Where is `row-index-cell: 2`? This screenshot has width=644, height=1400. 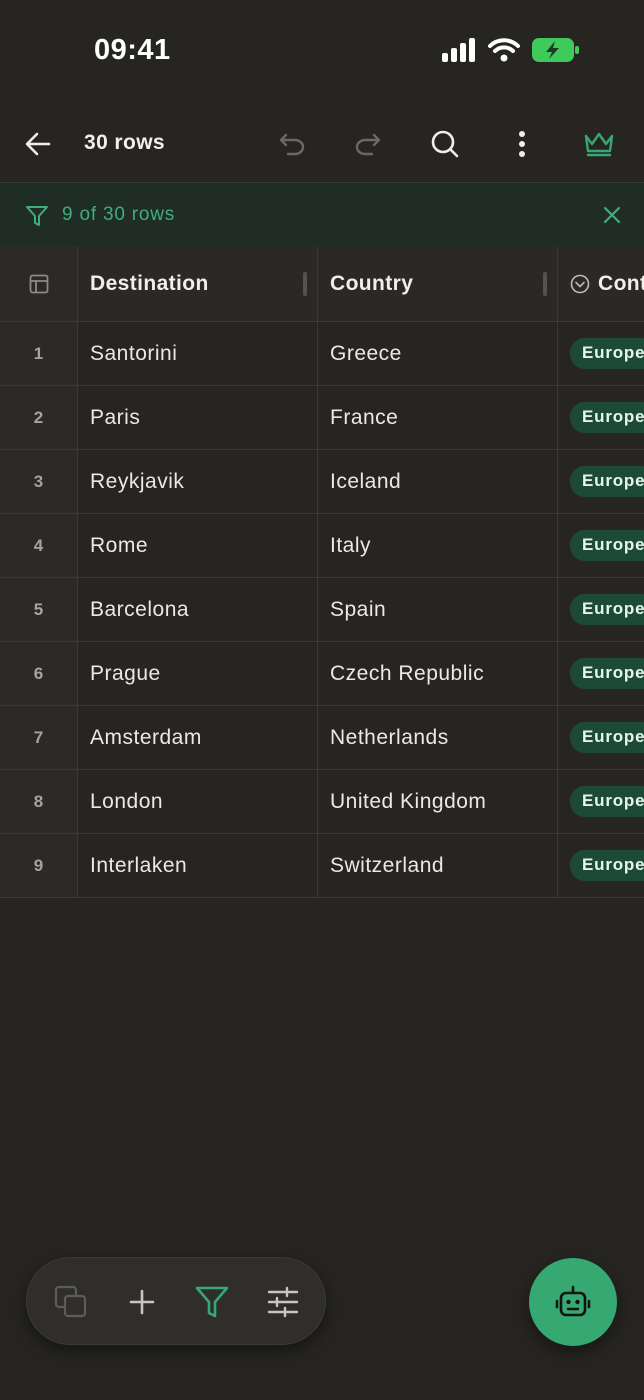 row-index-cell: 2 is located at coordinates (39, 417).